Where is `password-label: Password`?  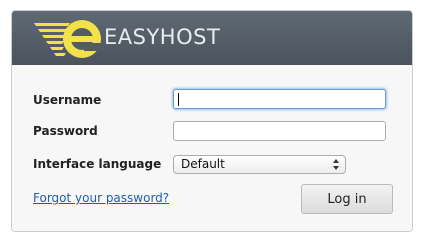 password-label: Password is located at coordinates (65, 131).